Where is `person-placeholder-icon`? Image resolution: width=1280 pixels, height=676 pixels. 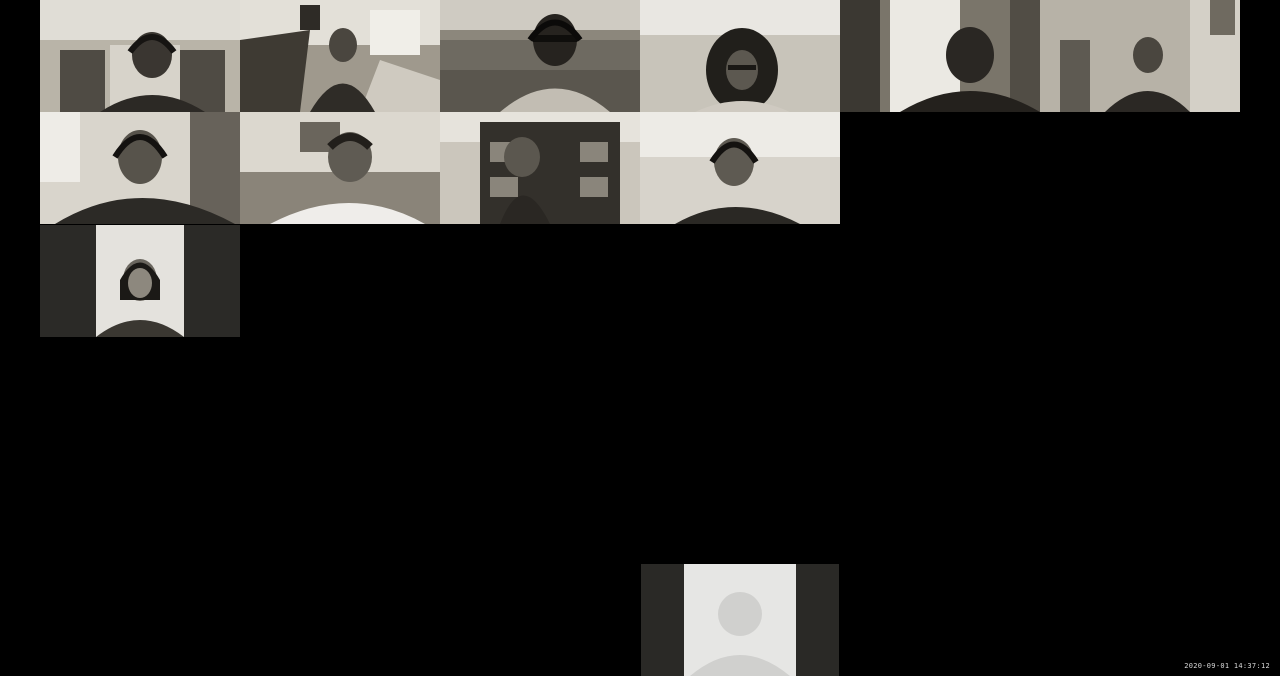
person-placeholder-icon is located at coordinates (740, 620).